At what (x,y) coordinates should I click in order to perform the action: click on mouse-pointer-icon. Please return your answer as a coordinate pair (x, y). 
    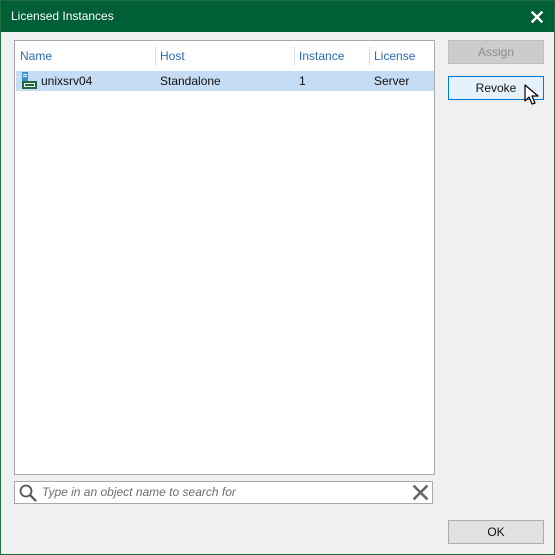
    Looking at the image, I should click on (531, 94).